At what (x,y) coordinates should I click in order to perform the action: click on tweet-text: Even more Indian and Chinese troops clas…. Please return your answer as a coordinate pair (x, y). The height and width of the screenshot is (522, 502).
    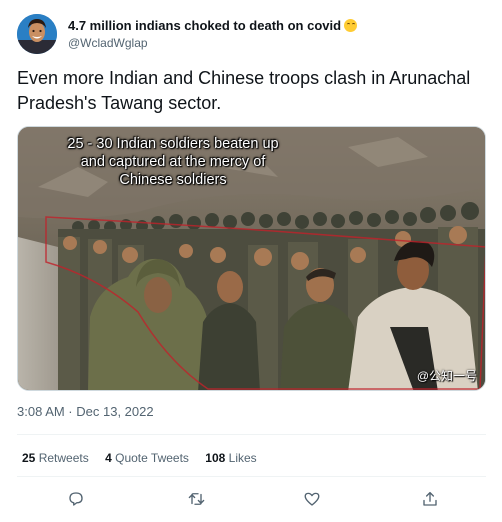
    Looking at the image, I should click on (244, 90).